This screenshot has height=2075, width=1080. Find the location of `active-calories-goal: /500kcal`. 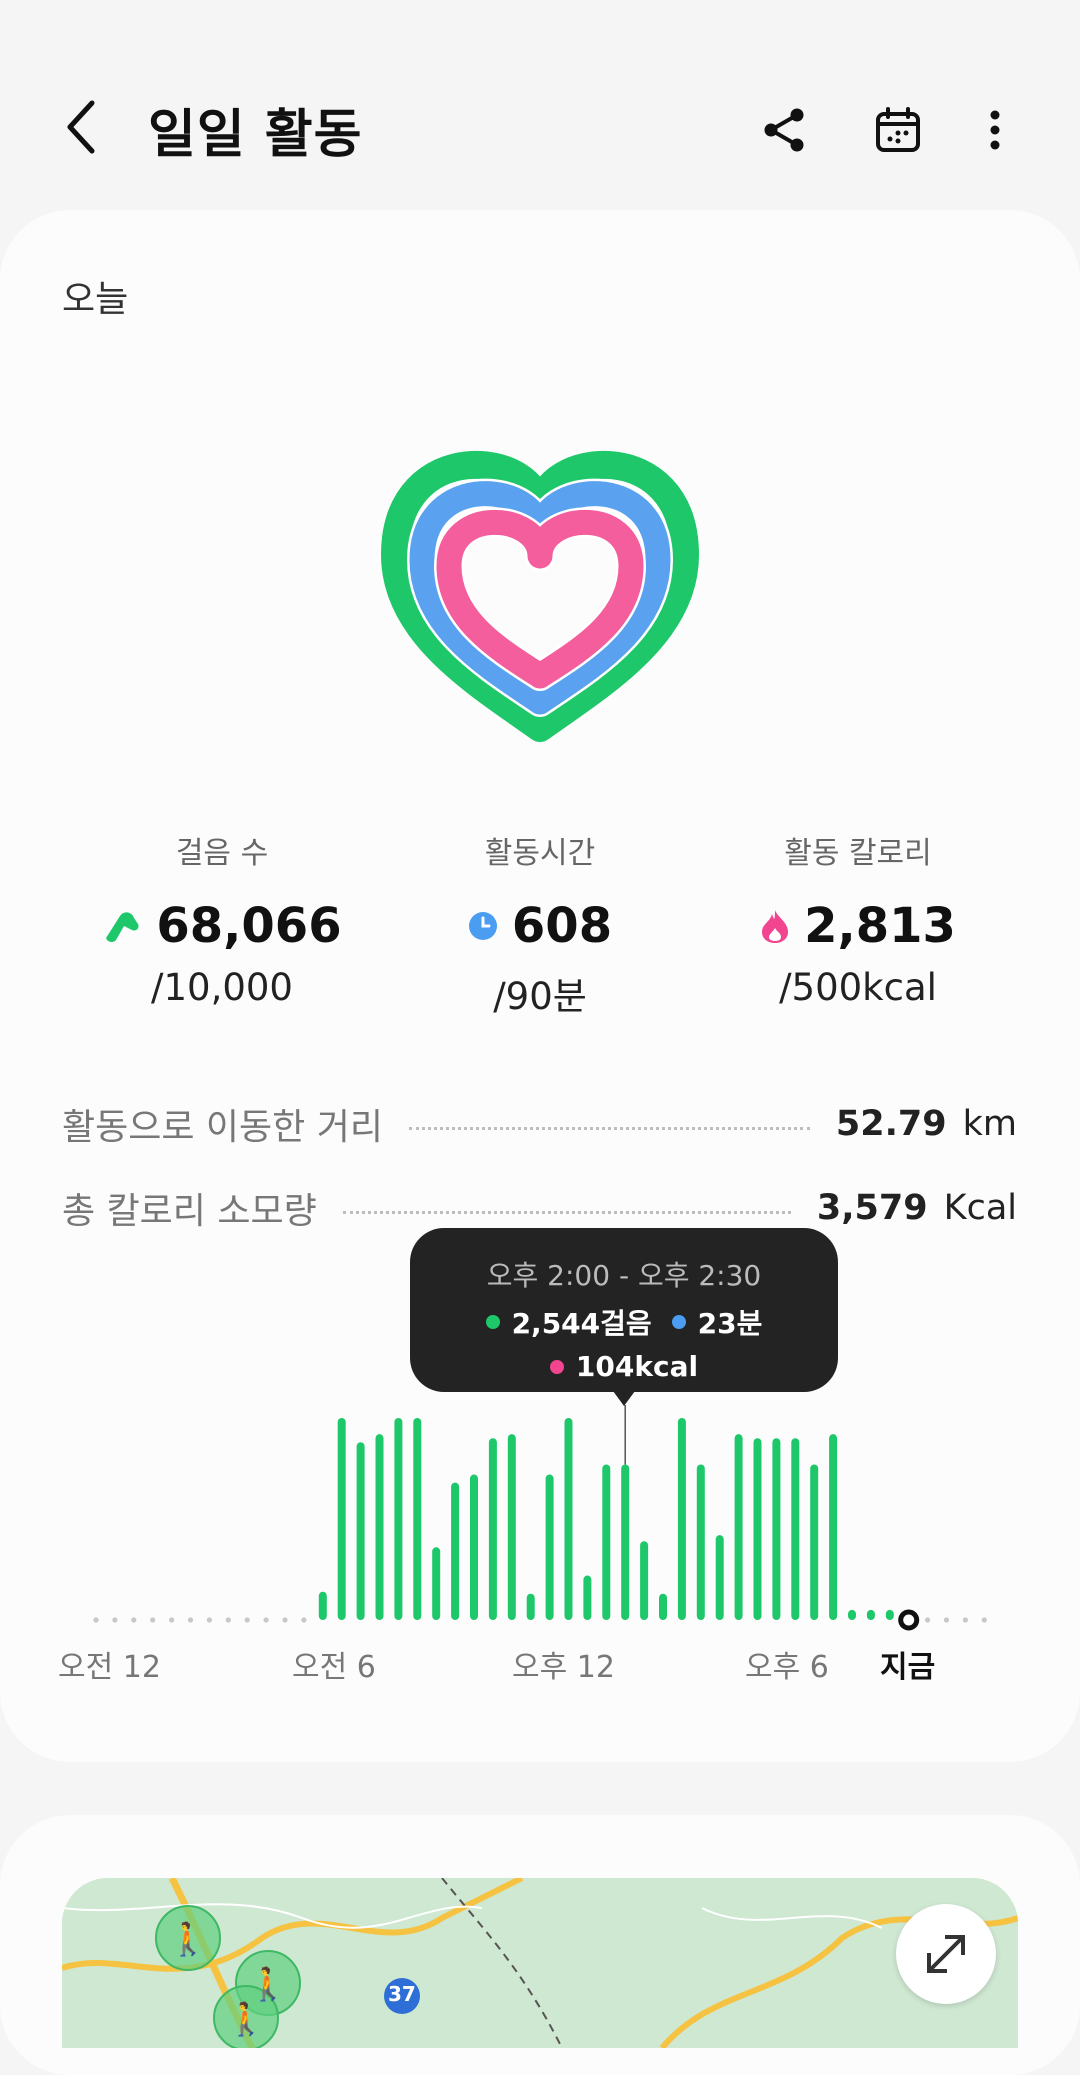

active-calories-goal: /500kcal is located at coordinates (858, 987).